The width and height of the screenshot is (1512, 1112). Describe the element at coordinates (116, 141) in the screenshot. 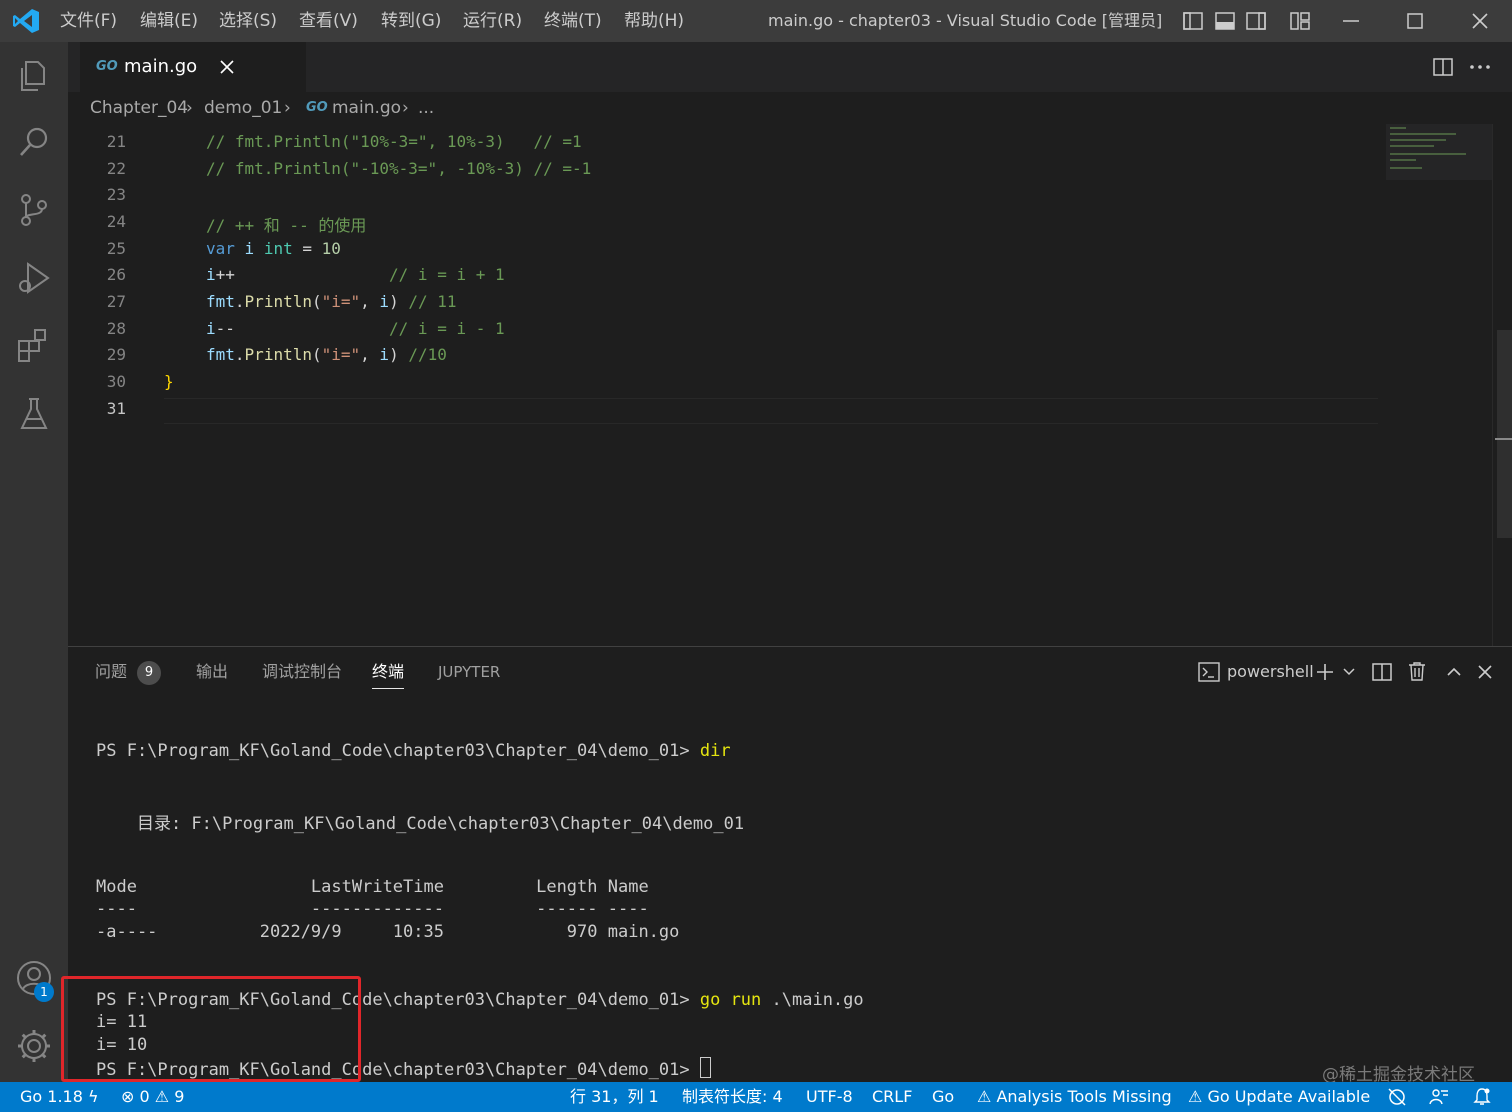

I see `line-number: 21` at that location.